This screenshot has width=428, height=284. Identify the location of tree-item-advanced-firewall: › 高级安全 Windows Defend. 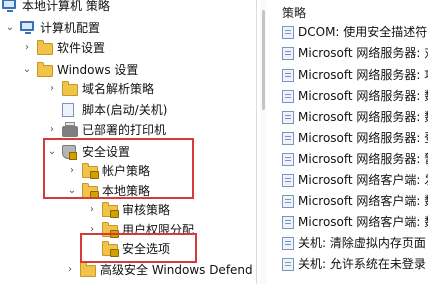
(158, 270).